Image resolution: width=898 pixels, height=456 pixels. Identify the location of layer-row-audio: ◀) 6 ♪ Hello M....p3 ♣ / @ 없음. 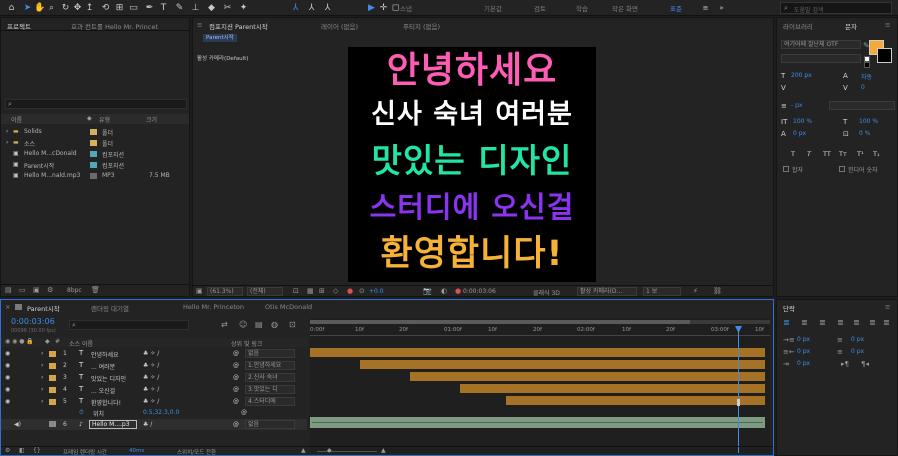
(154, 424).